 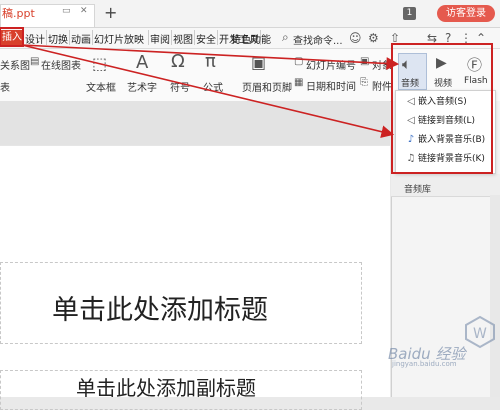 What do you see at coordinates (210, 57) in the screenshot?
I see `arrow-insert-to-audio` at bounding box center [210, 57].